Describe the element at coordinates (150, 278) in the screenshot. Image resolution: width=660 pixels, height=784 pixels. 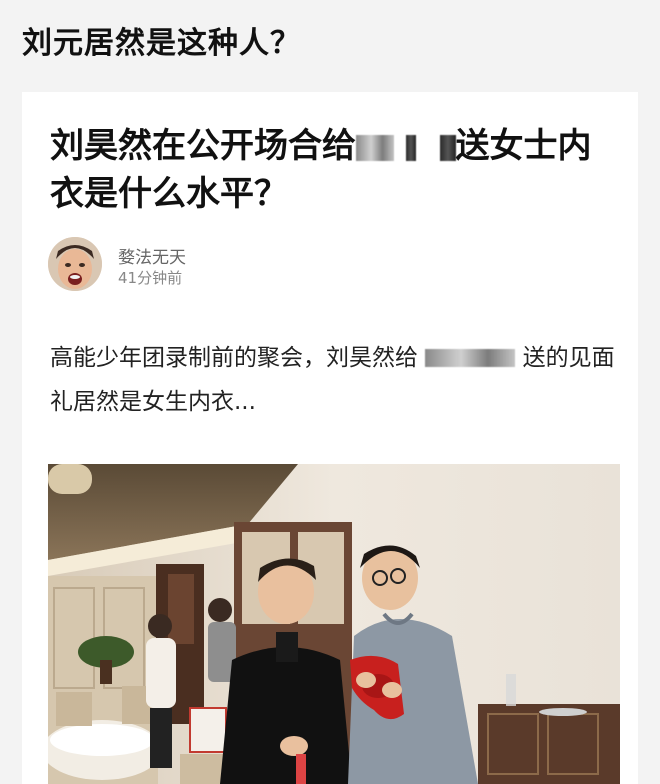
I see `post-time: 41分钟前` at that location.